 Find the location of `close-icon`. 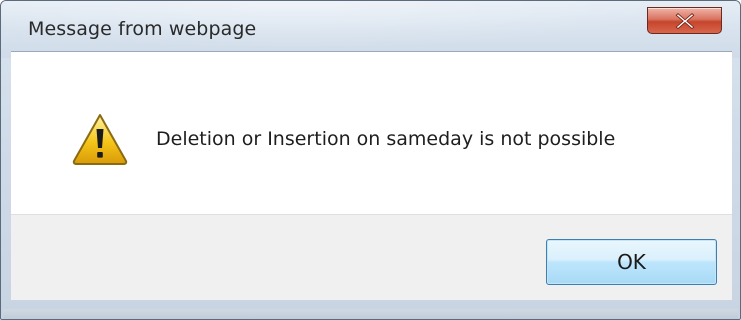

close-icon is located at coordinates (684, 20).